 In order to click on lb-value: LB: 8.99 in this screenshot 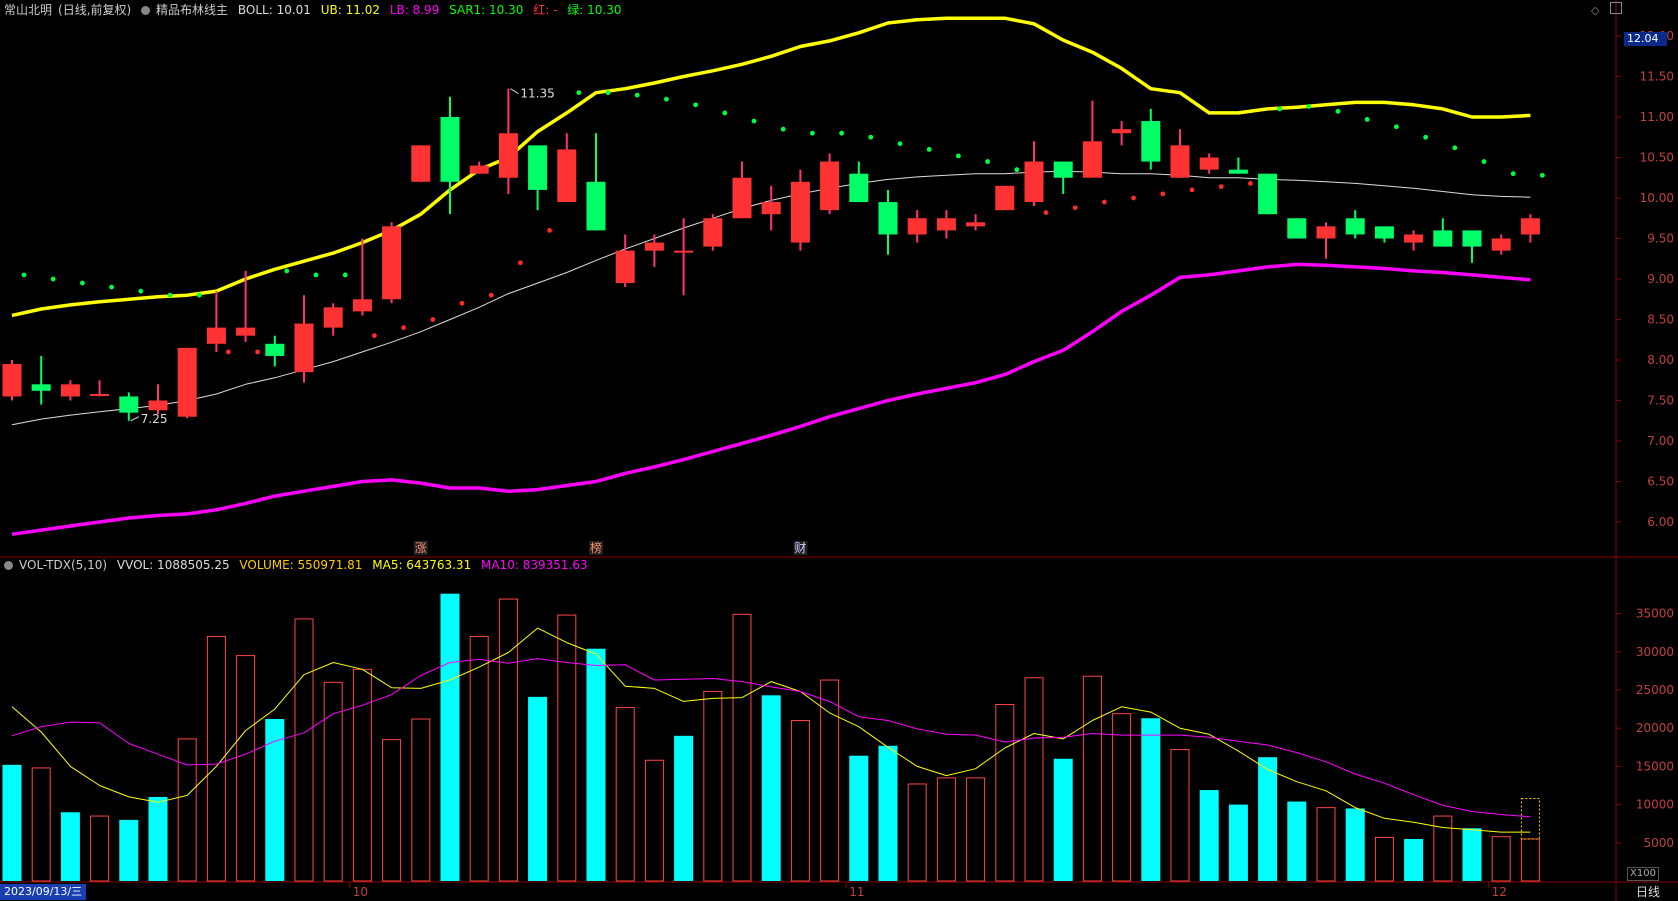, I will do `click(414, 10)`.